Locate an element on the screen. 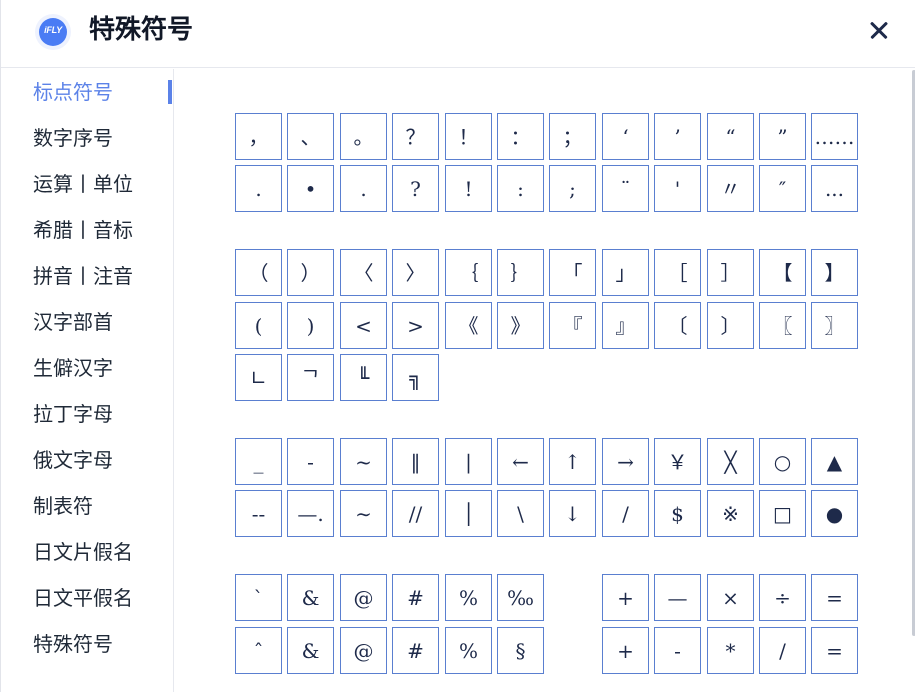 This screenshot has height=692, width=915. symbol-key: § is located at coordinates (520, 650).